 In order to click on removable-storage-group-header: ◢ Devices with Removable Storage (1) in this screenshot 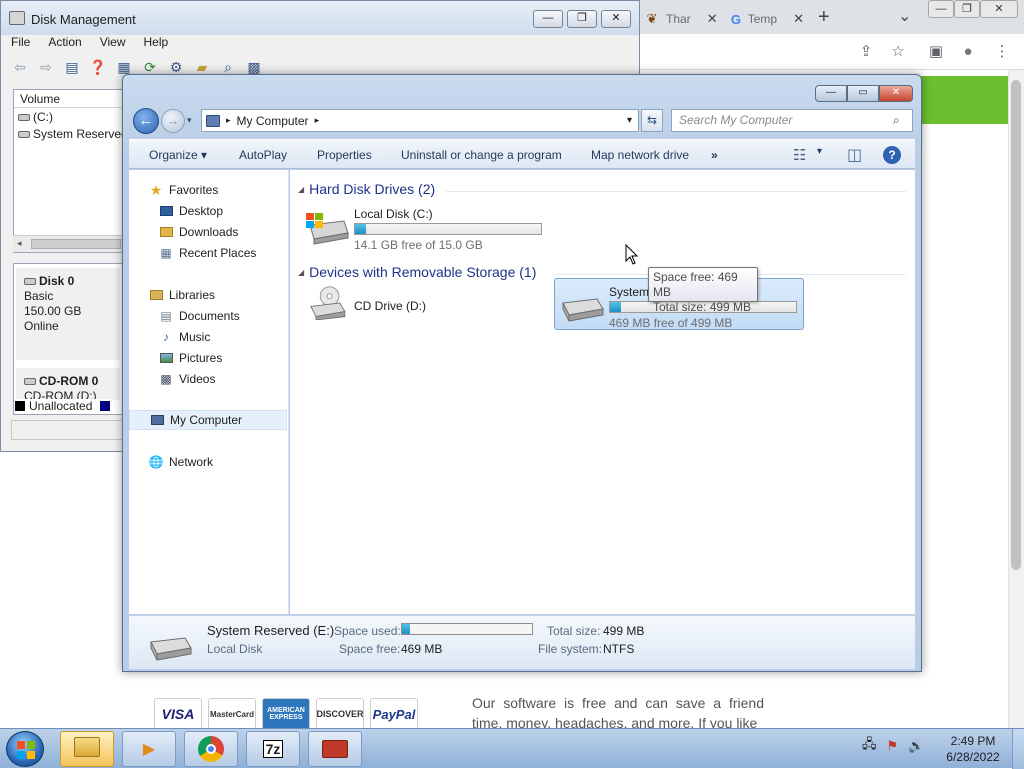, I will do `click(417, 272)`.